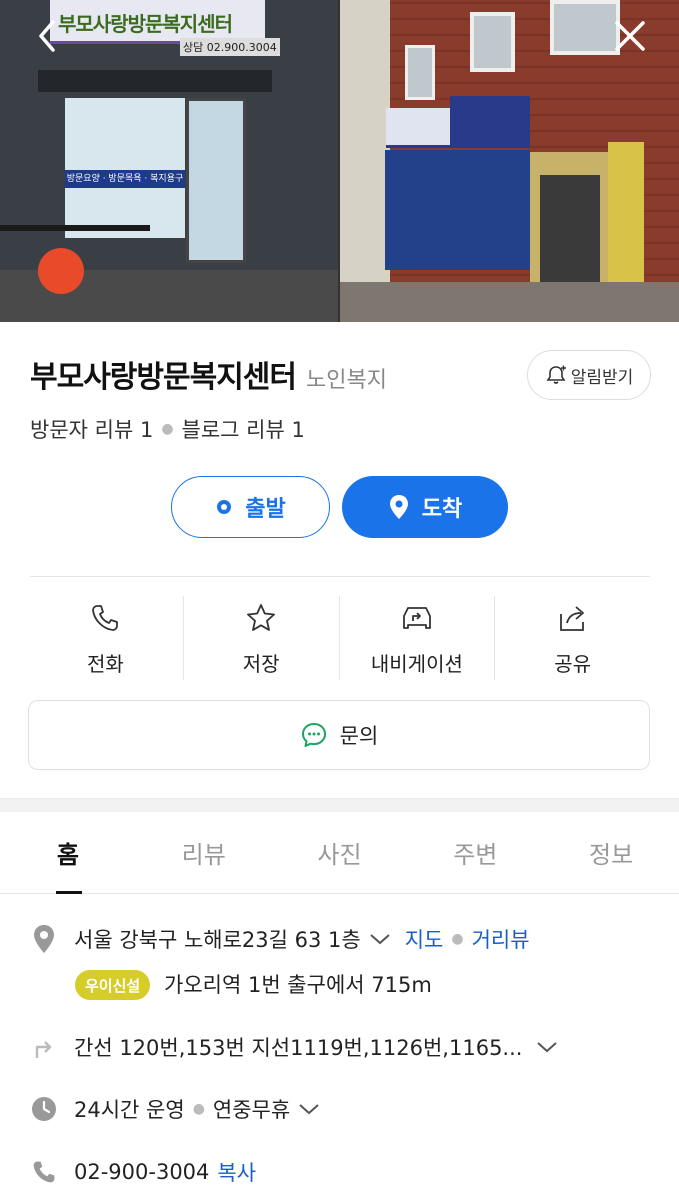 Image resolution: width=679 pixels, height=1200 pixels. What do you see at coordinates (261, 618) in the screenshot?
I see `star-icon` at bounding box center [261, 618].